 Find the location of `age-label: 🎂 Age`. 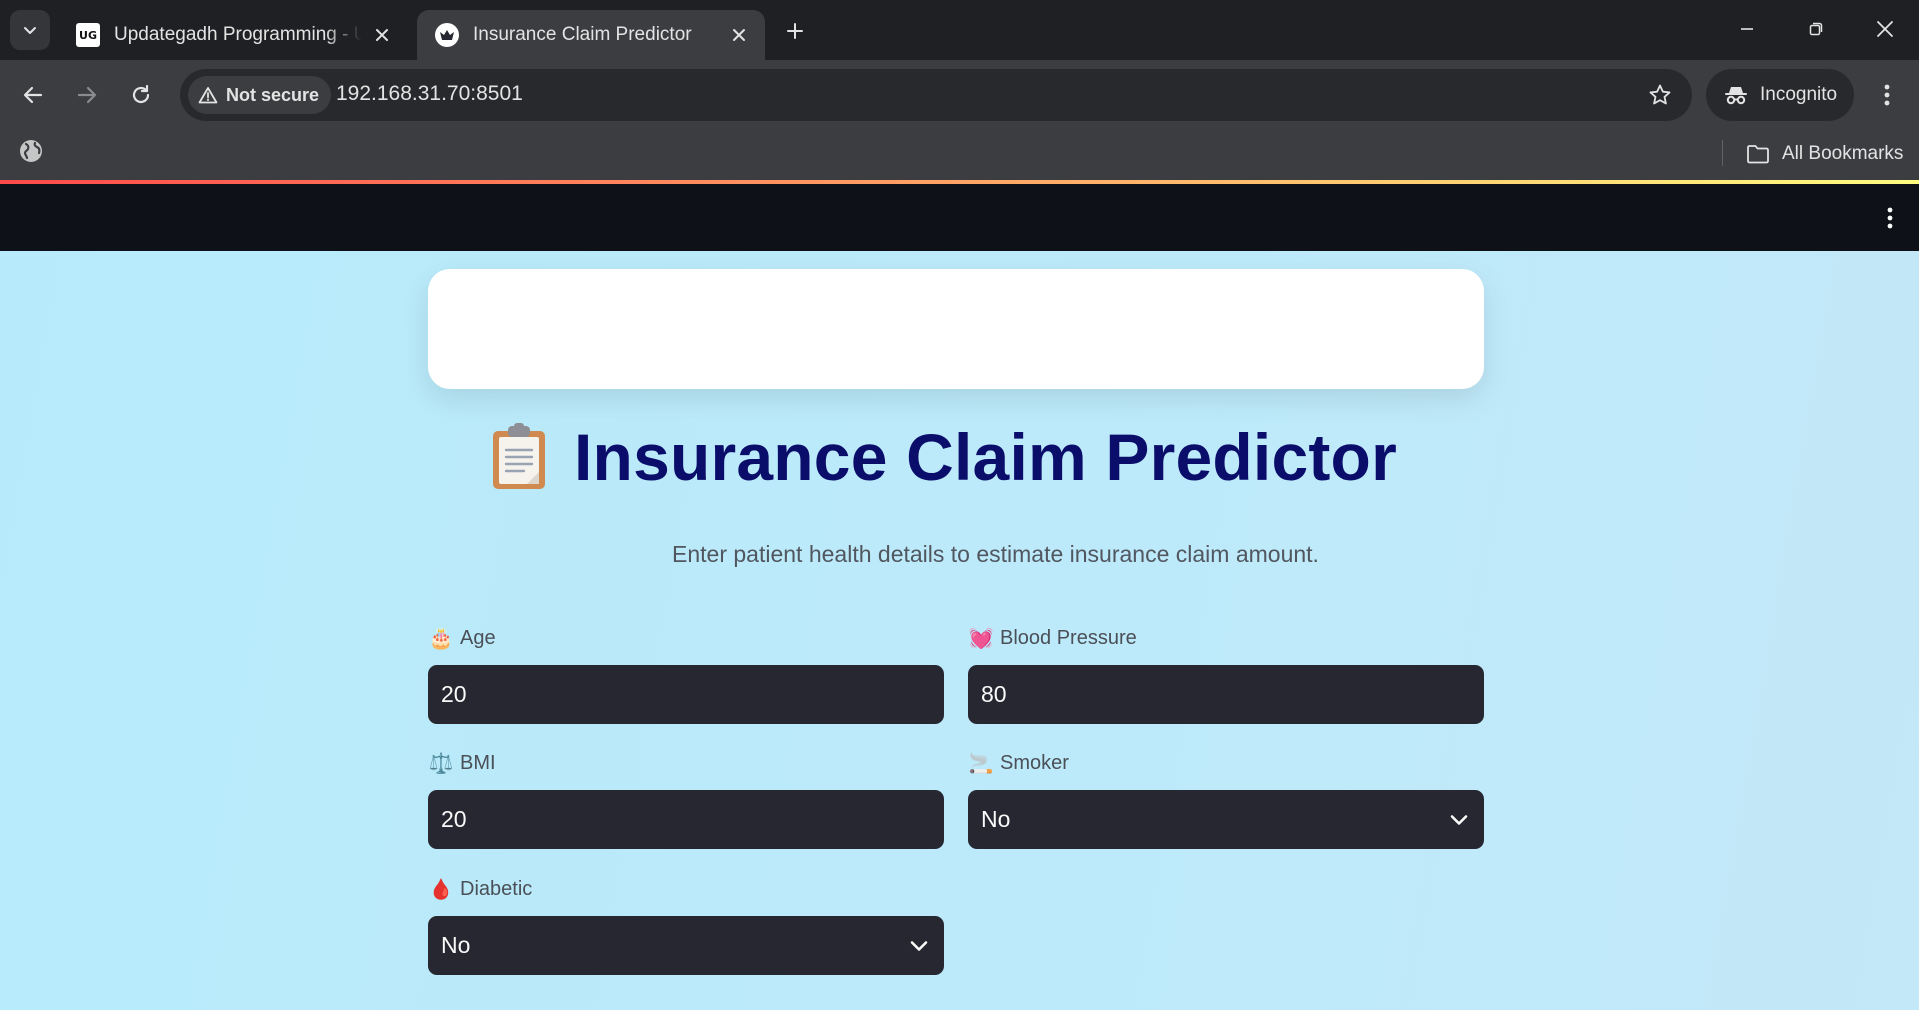

age-label: 🎂 Age is located at coordinates (686, 638).